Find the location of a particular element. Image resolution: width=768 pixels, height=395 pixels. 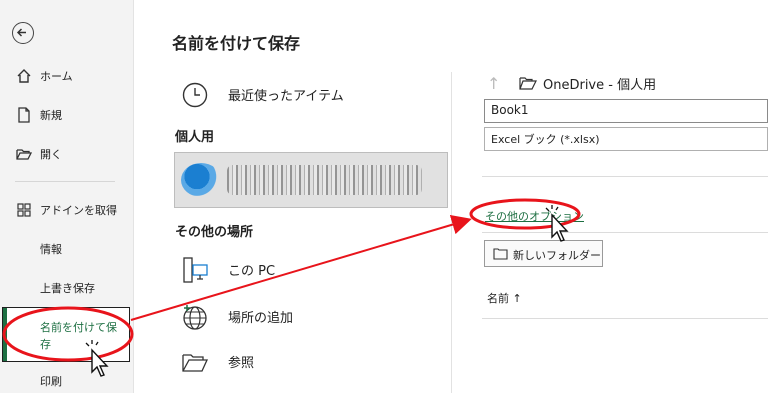

sidebar-item-print: 印刷 is located at coordinates (66, 381).